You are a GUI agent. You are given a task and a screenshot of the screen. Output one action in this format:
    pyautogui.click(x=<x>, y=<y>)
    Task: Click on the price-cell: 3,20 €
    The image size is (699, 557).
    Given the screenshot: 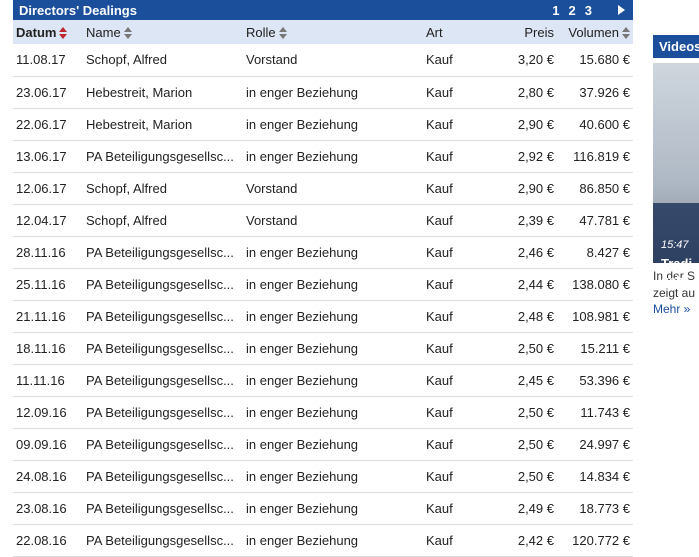 What is the action you would take?
    pyautogui.click(x=535, y=60)
    